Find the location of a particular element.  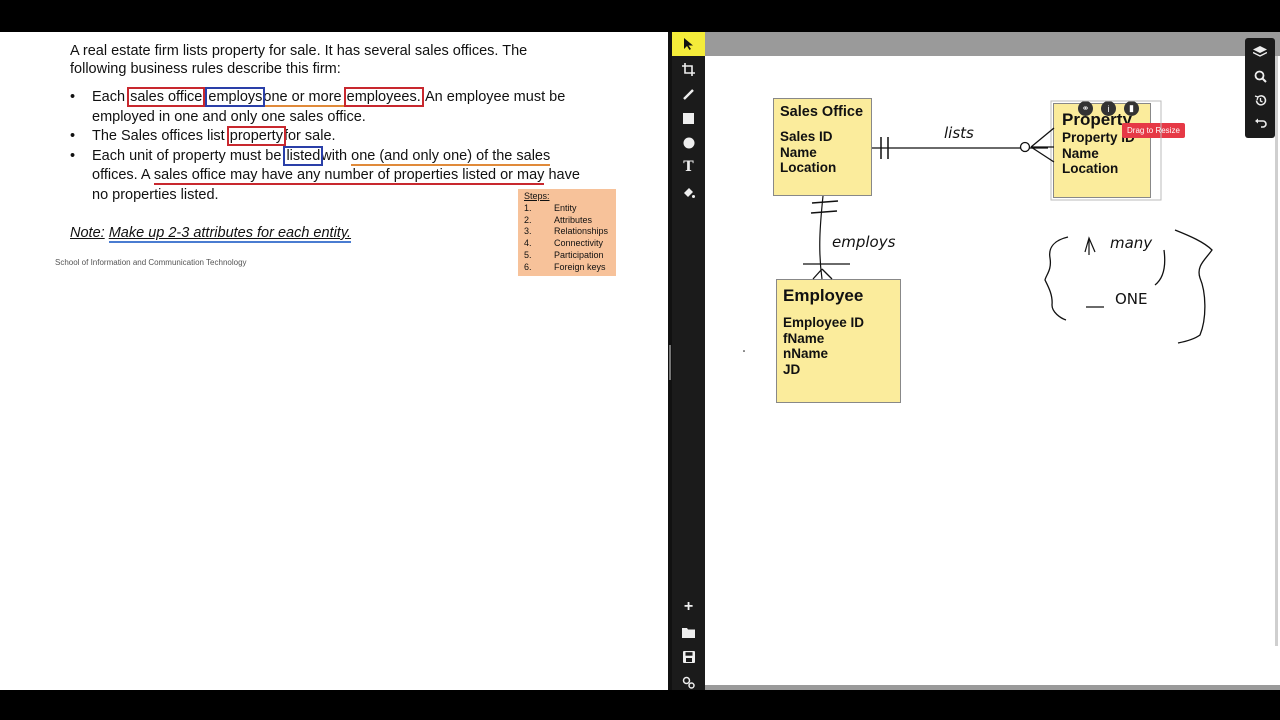

info-icon: i is located at coordinates (1108, 108).